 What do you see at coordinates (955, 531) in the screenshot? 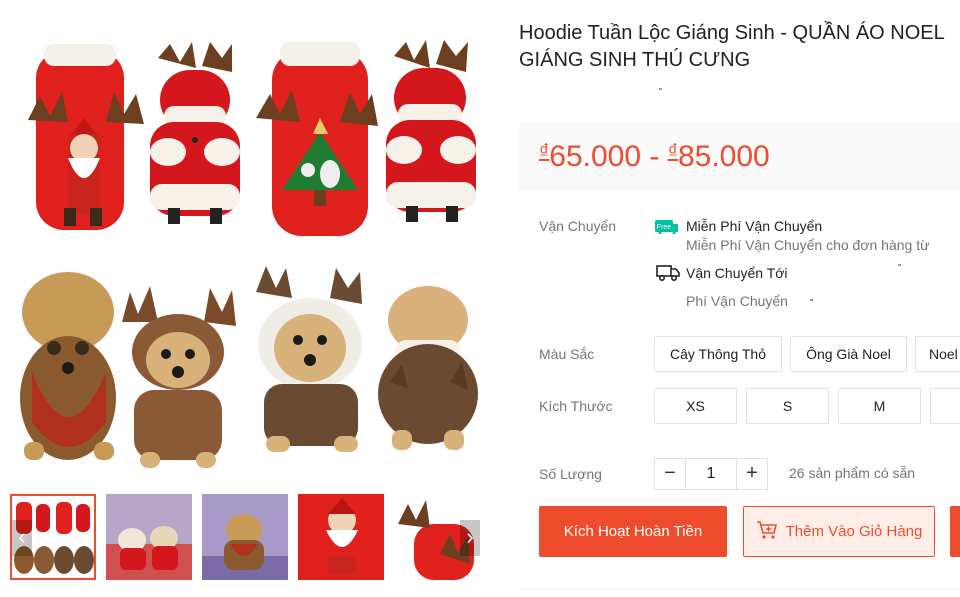
I see `buy-now-button-partial` at bounding box center [955, 531].